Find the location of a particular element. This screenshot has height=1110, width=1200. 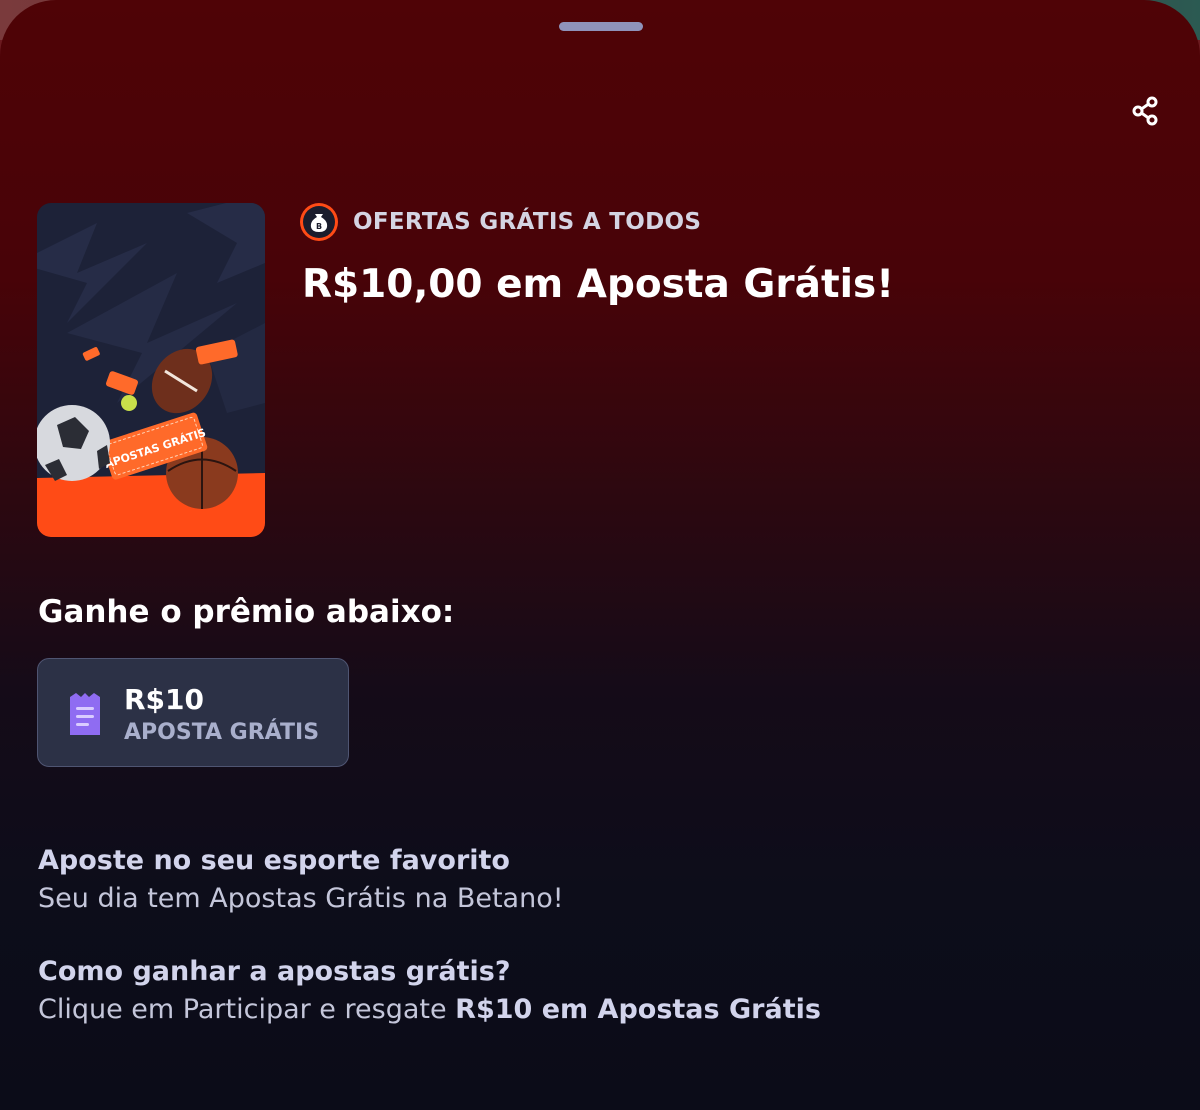

offer-title: R$10,00 em Aposta Grátis! is located at coordinates (598, 284).